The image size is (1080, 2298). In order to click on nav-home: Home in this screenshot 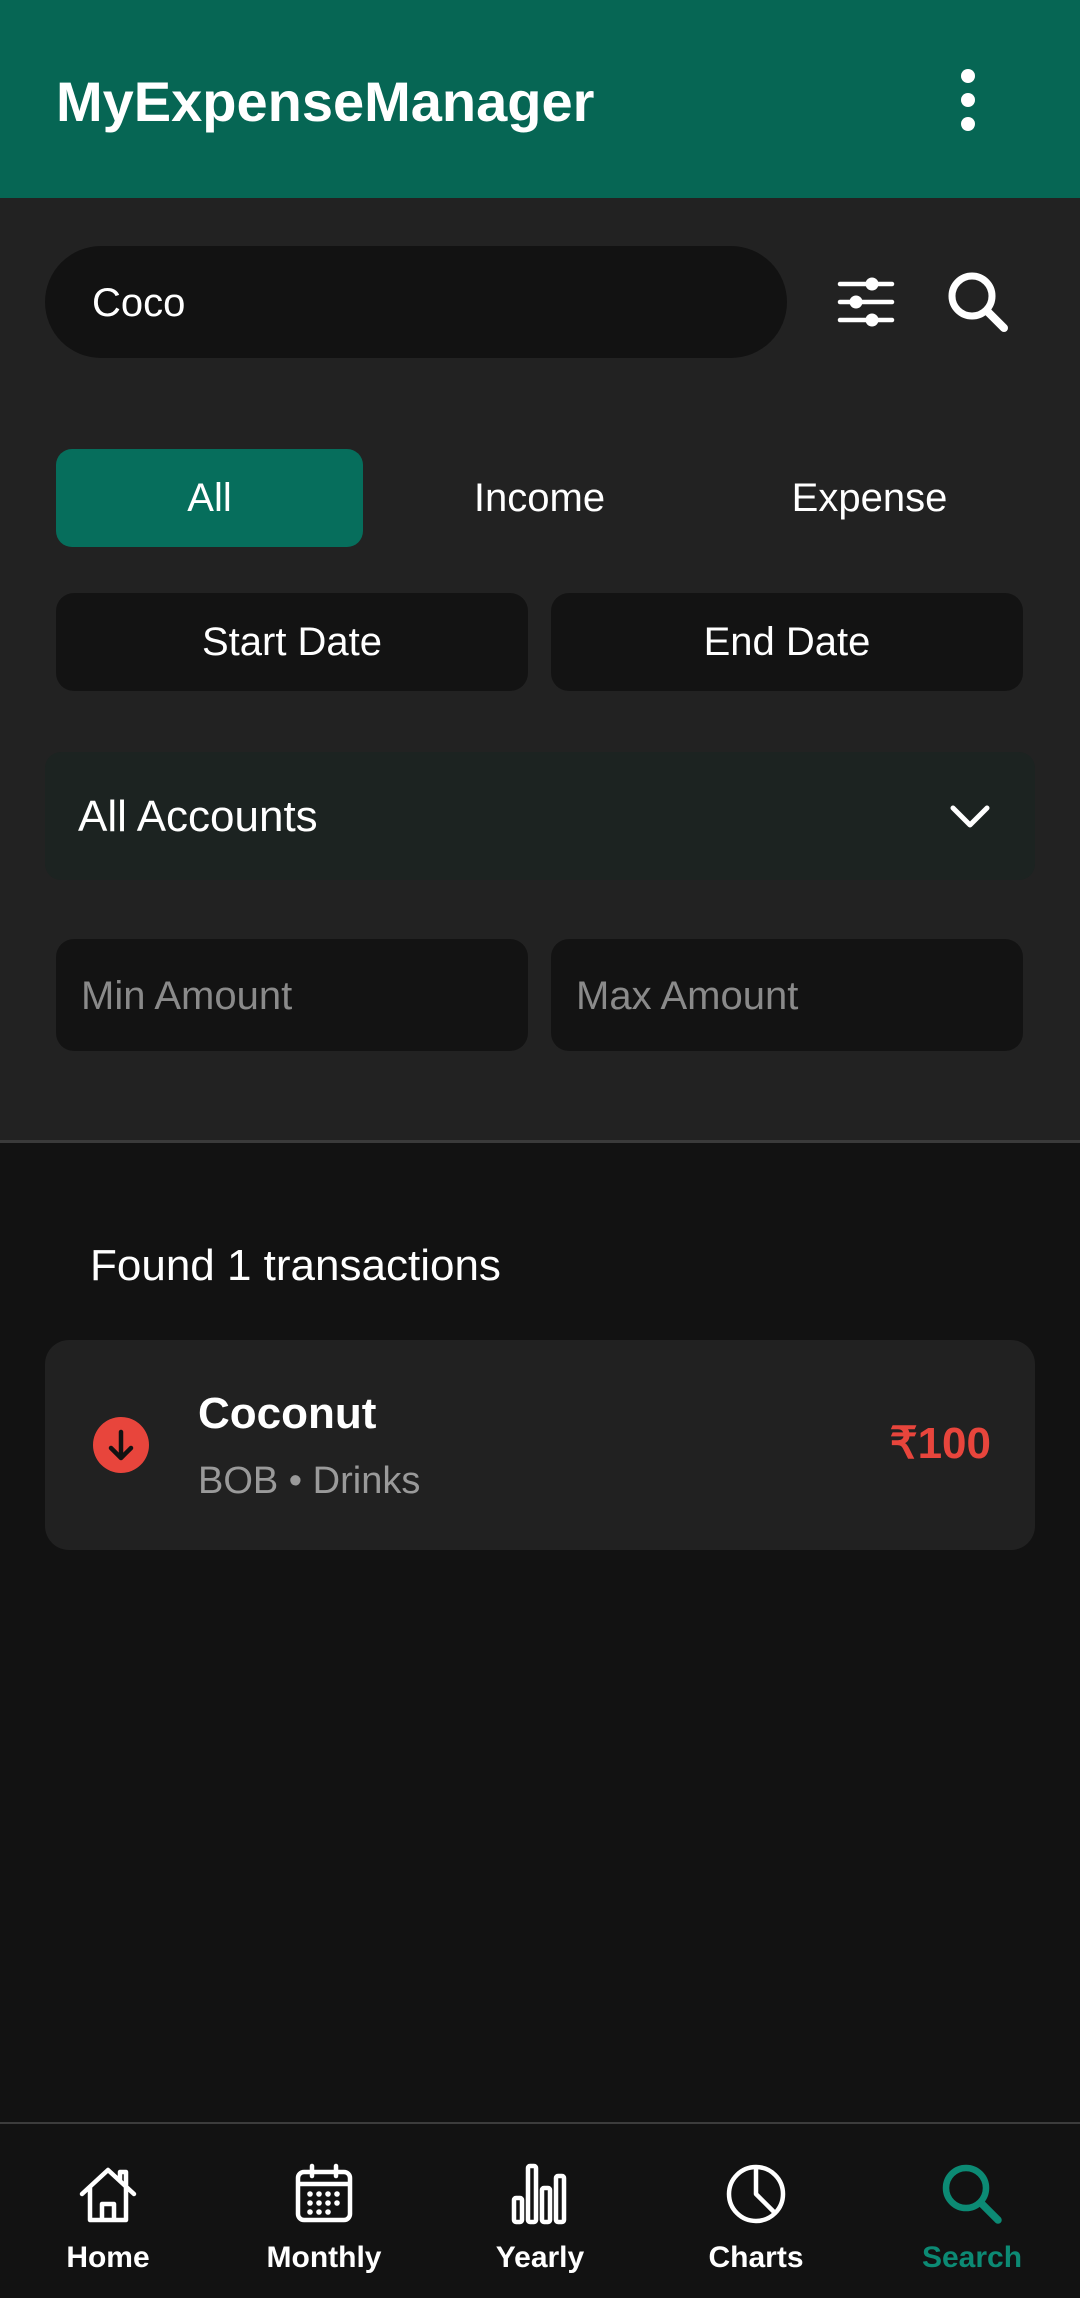, I will do `click(108, 2211)`.